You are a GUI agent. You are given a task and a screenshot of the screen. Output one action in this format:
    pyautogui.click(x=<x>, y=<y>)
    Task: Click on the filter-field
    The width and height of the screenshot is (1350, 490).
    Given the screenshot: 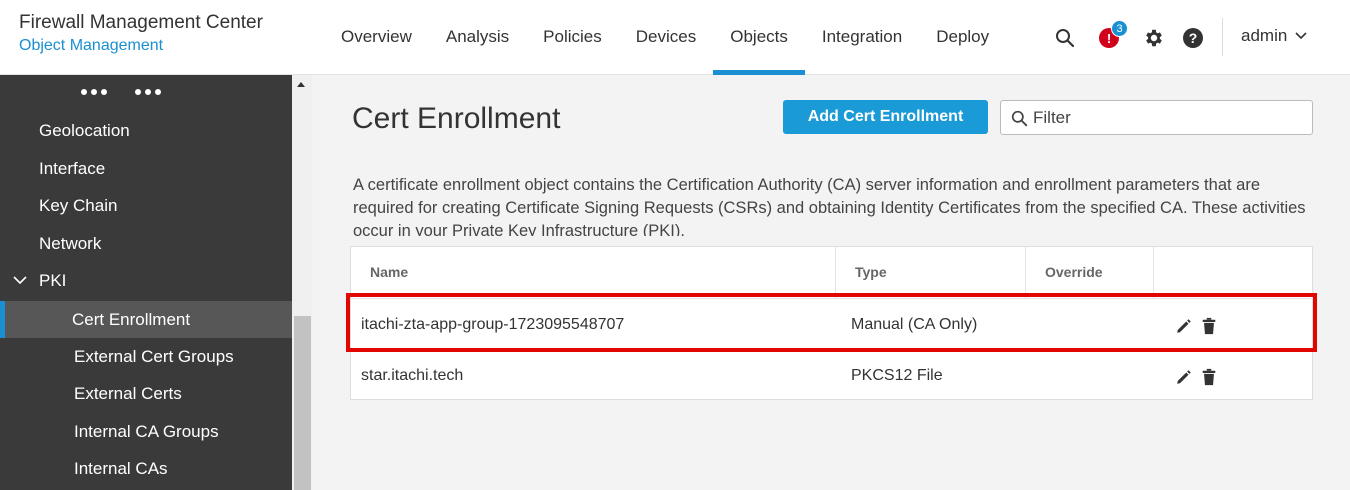 What is the action you would take?
    pyautogui.click(x=1156, y=117)
    